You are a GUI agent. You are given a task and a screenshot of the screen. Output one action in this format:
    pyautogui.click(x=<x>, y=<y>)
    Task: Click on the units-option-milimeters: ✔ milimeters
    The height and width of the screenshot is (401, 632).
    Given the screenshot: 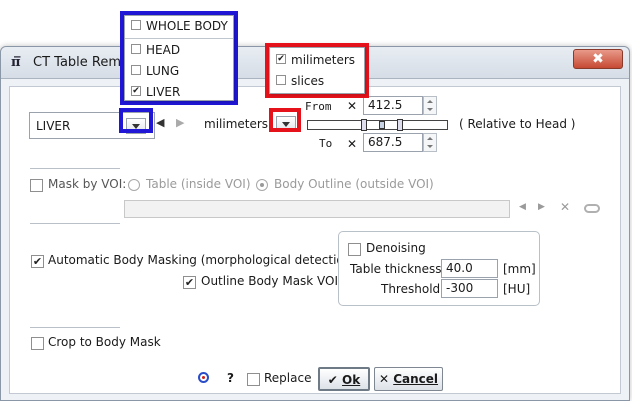 What is the action you would take?
    pyautogui.click(x=317, y=60)
    